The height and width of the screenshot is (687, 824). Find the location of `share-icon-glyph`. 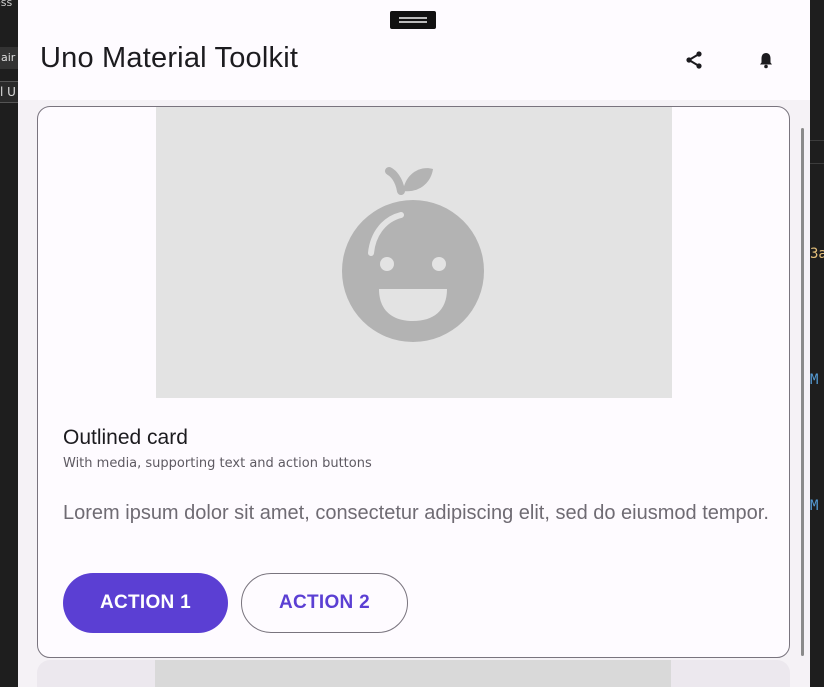

share-icon-glyph is located at coordinates (694, 60).